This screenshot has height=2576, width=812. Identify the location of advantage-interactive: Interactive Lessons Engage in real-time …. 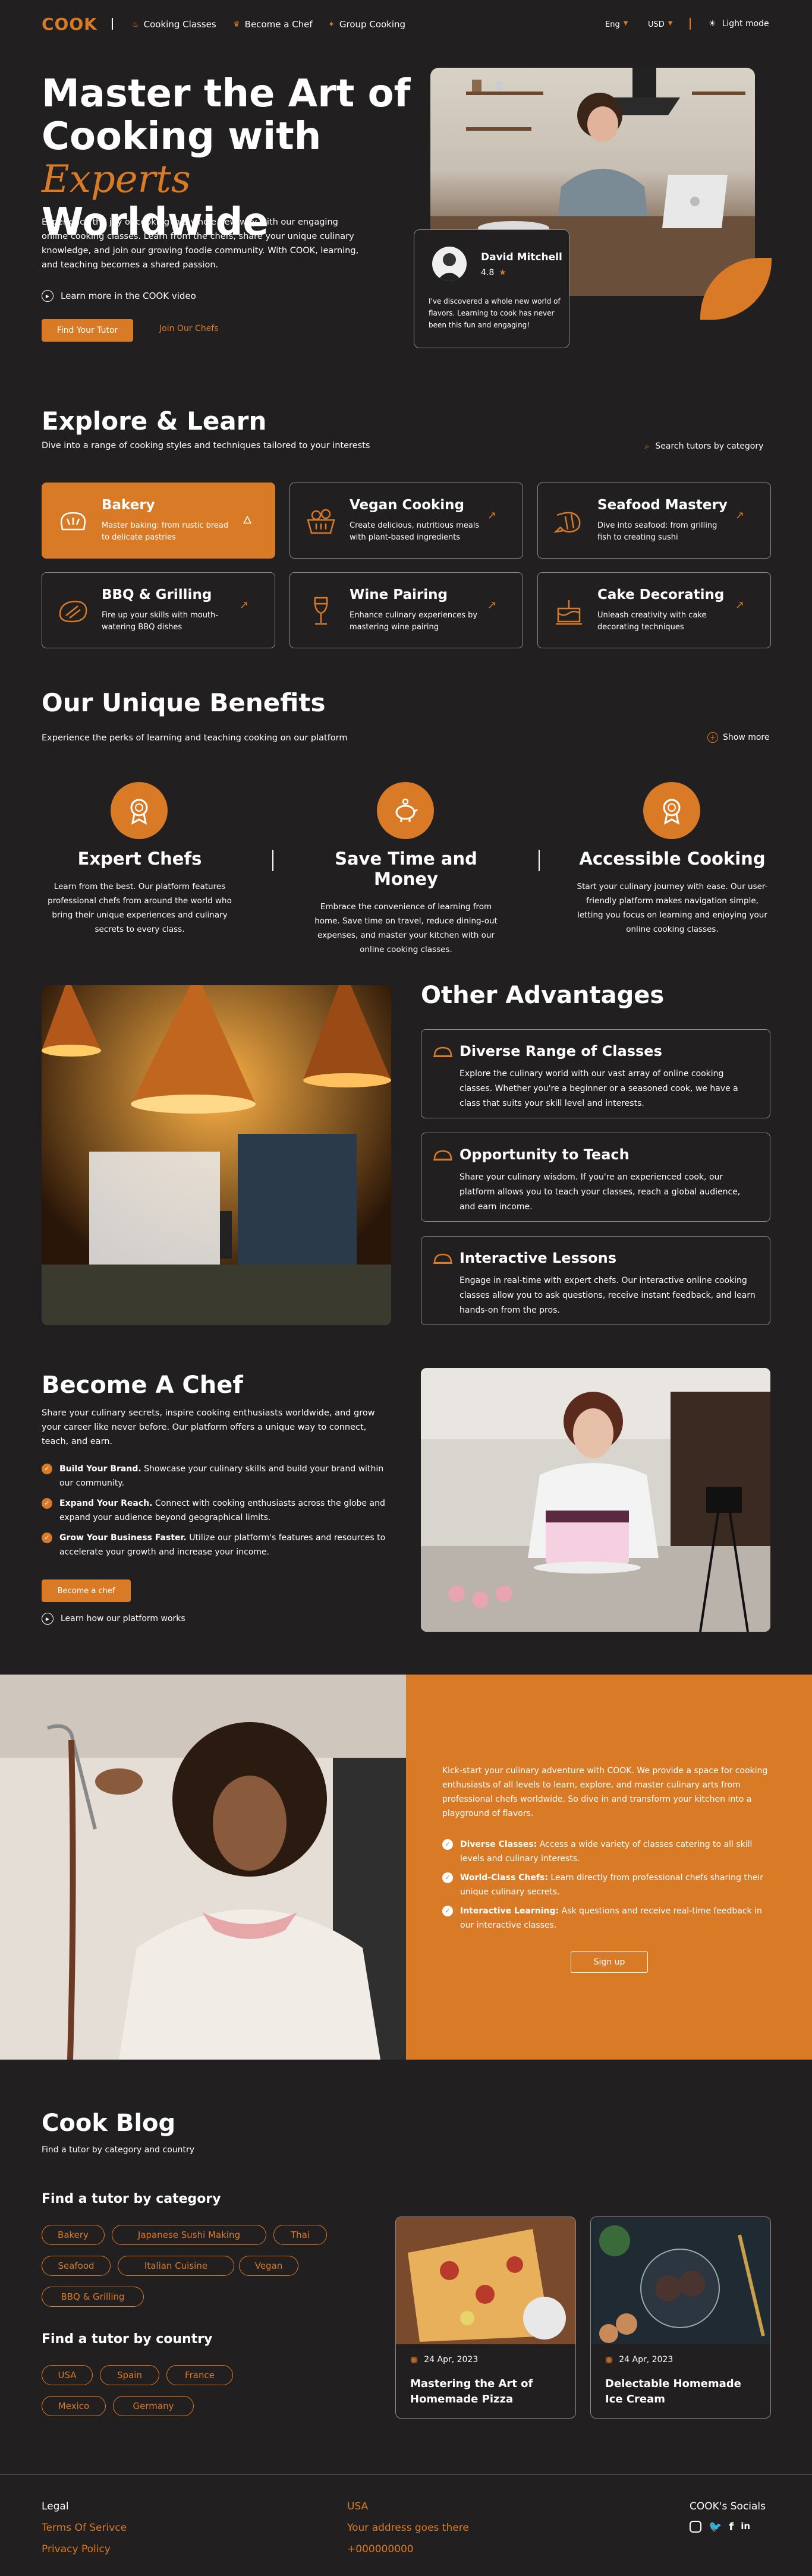
(595, 1280).